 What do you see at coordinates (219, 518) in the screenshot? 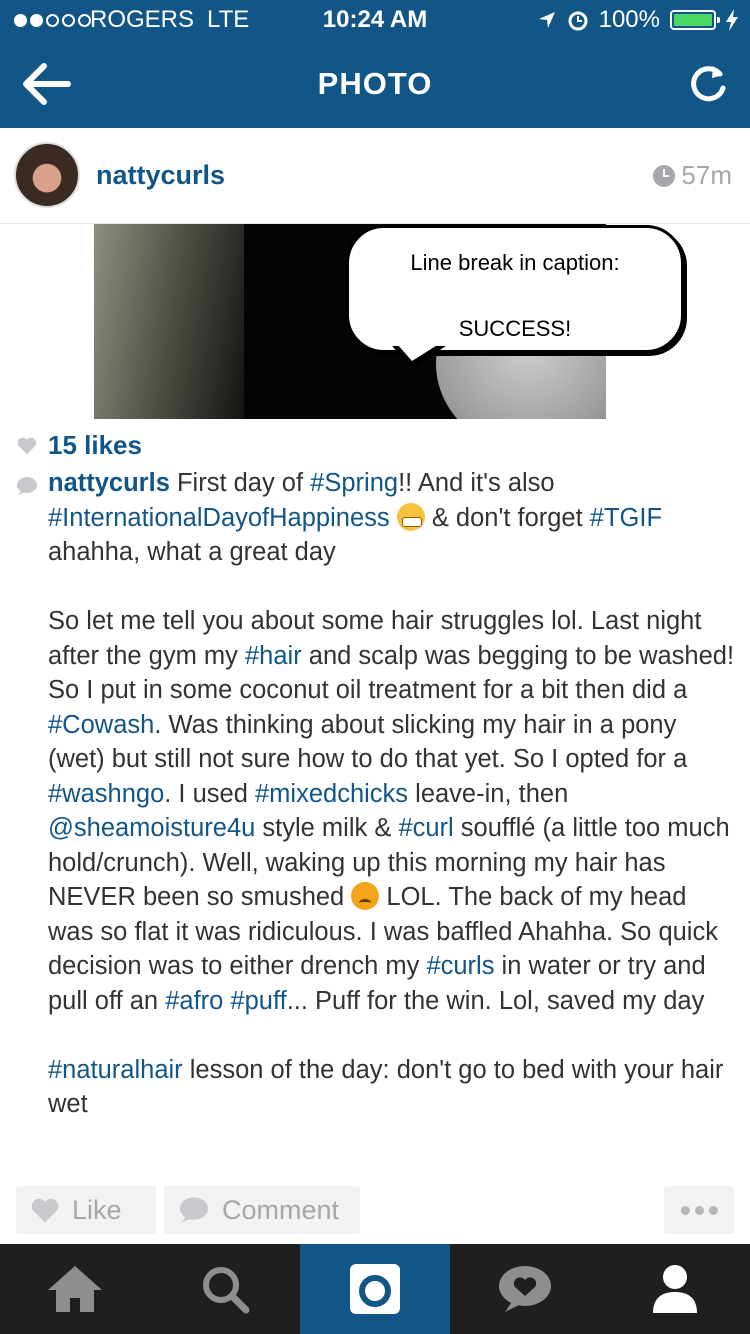
I see `hashtag-link: #InternationalDayofHappiness` at bounding box center [219, 518].